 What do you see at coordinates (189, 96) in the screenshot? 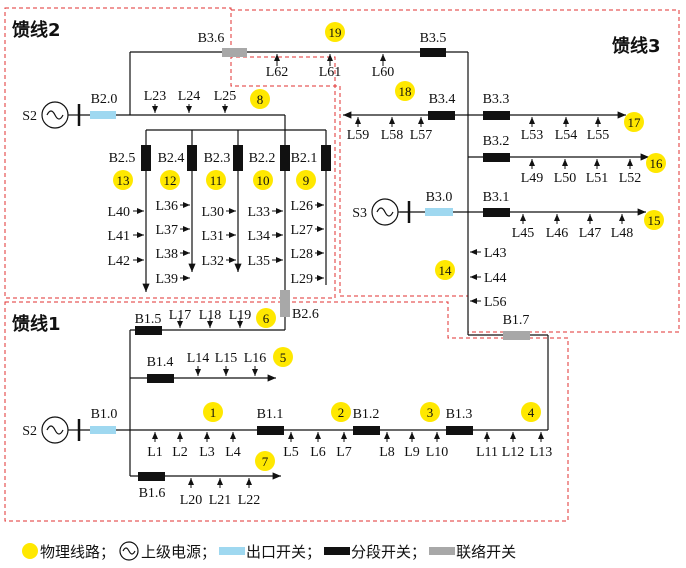
I see `load-label-l24: L24` at bounding box center [189, 96].